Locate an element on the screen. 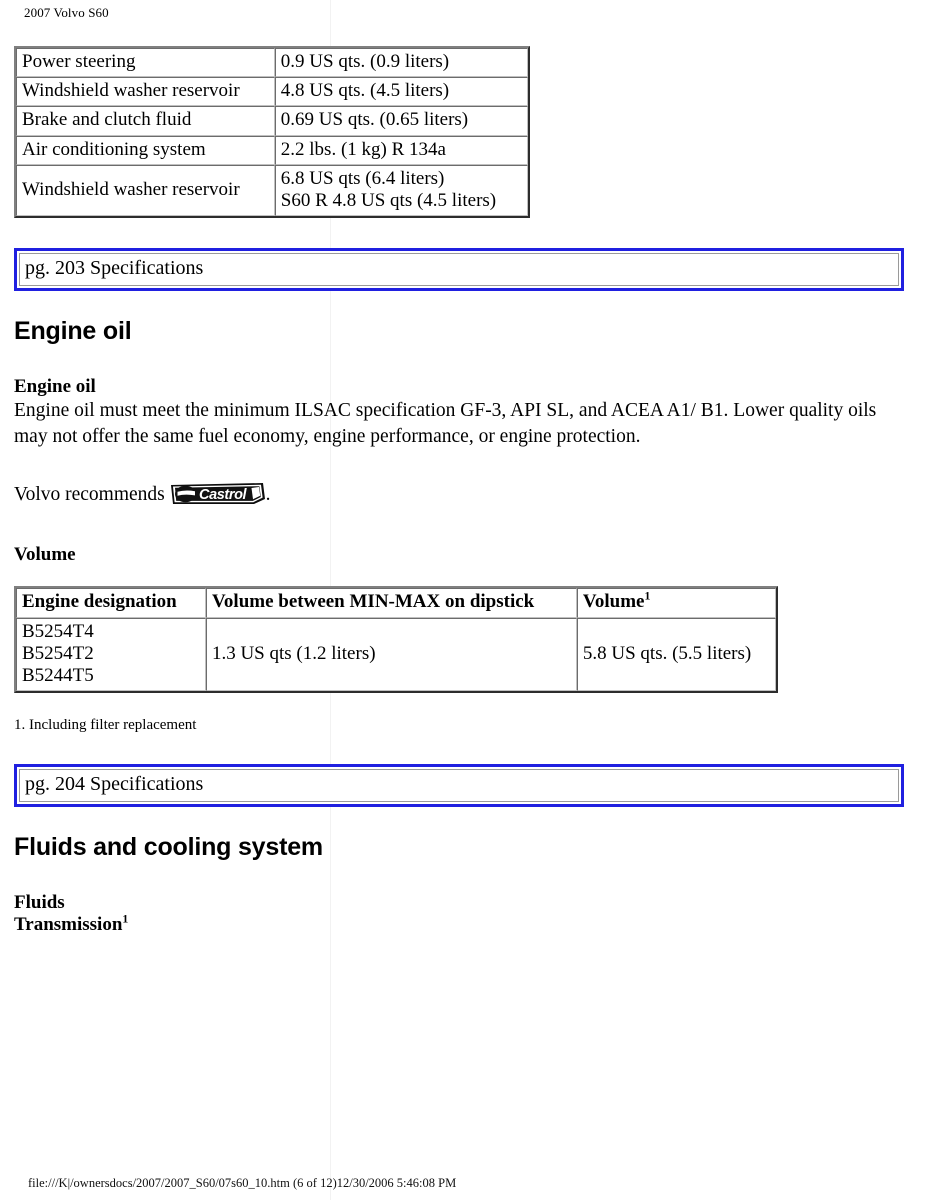 This screenshot has width=927, height=1200. page-marker-204-label: pg. 204 Specifications is located at coordinates (459, 786).